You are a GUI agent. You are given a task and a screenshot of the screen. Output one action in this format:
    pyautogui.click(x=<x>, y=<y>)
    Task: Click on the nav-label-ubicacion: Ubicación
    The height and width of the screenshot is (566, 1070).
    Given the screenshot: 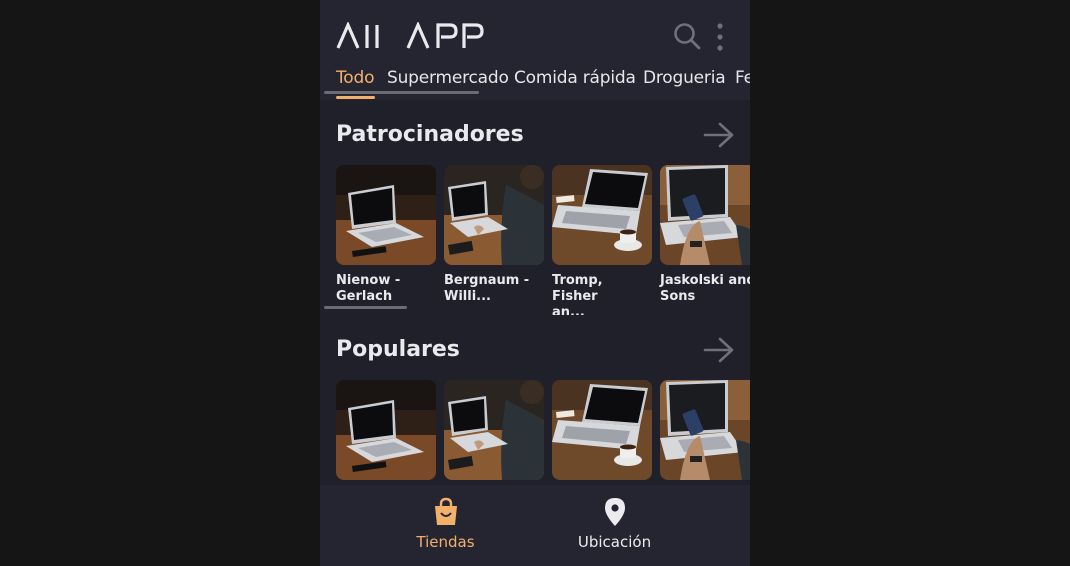 What is the action you would take?
    pyautogui.click(x=614, y=542)
    